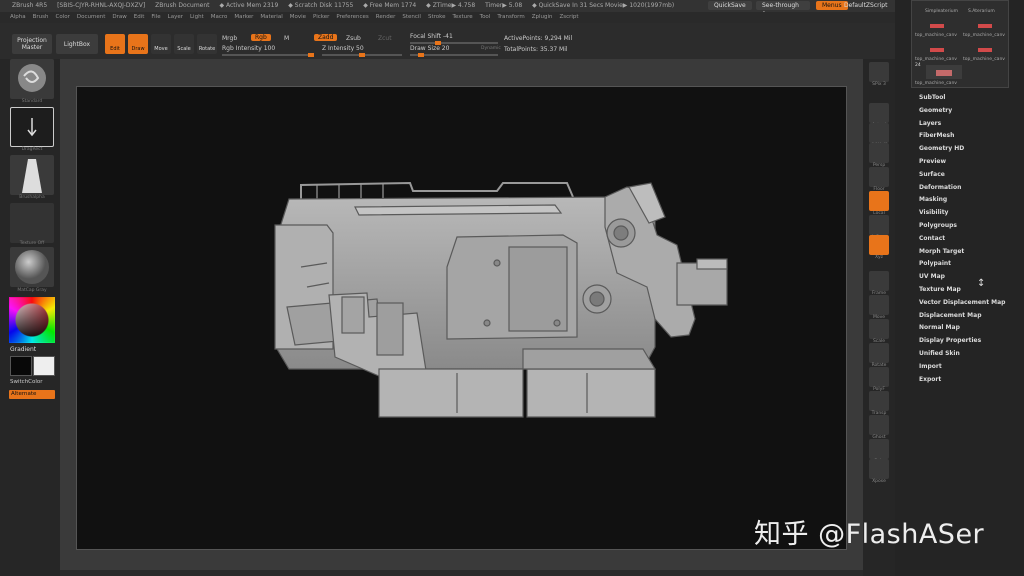 The width and height of the screenshot is (1024, 576). What do you see at coordinates (950, 315) in the screenshot?
I see `tool-palette-item: Displacement Map` at bounding box center [950, 315].